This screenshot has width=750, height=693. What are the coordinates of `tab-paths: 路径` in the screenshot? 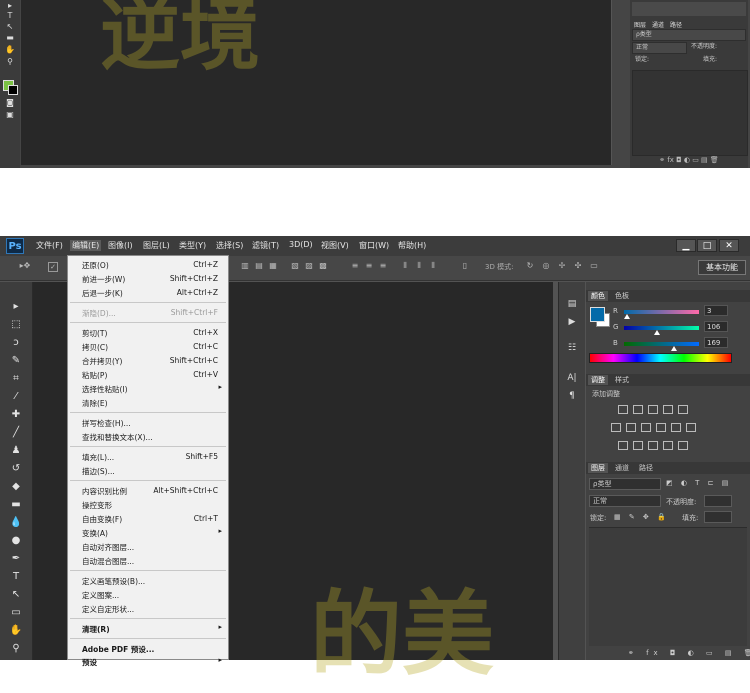 It's located at (646, 468).